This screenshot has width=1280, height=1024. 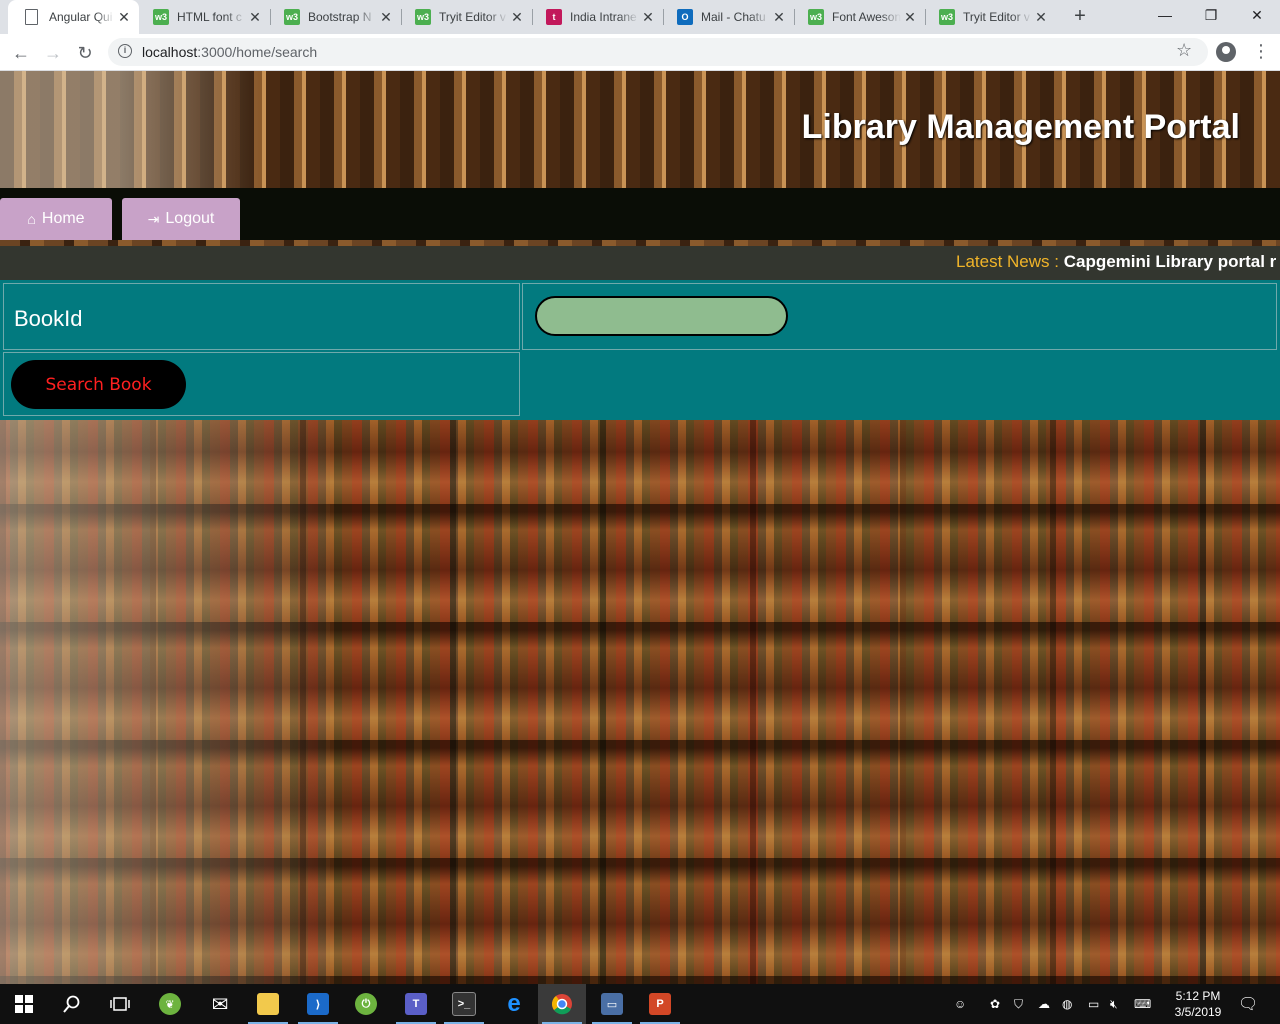 I want to click on logout-label: Logout, so click(x=190, y=218).